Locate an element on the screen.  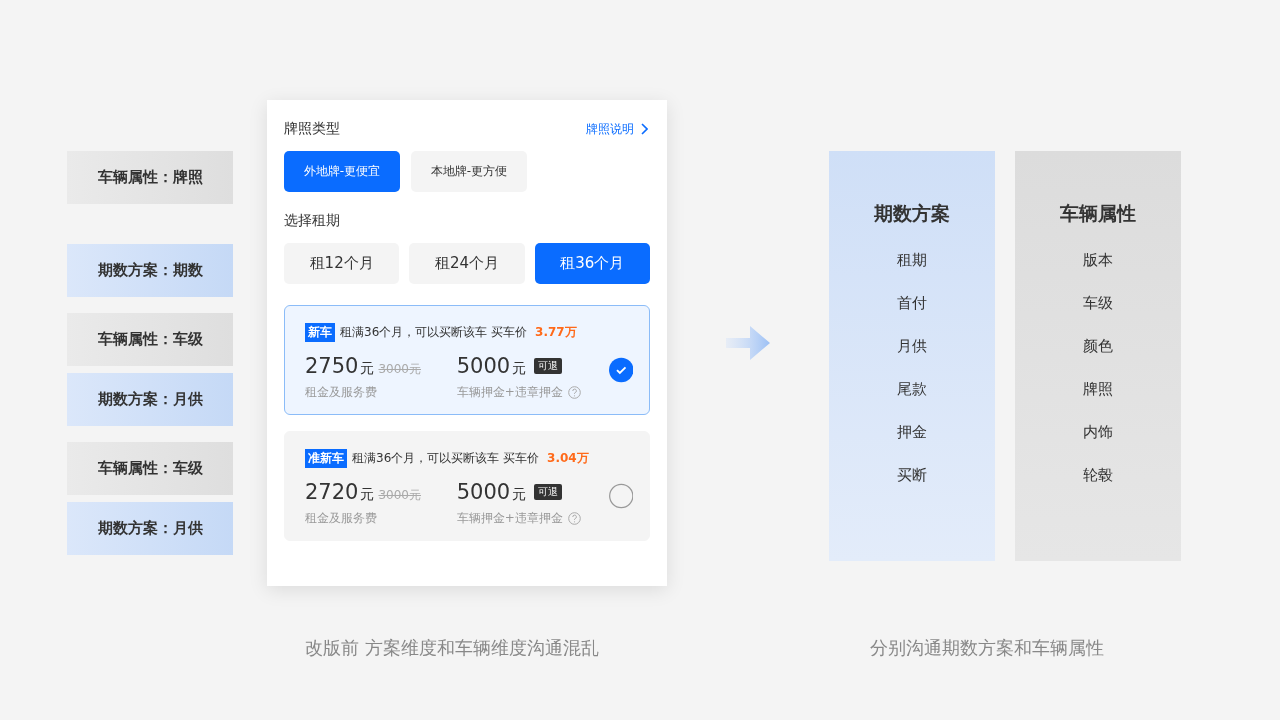
panel-item: 颜色 is located at coordinates (1098, 346).